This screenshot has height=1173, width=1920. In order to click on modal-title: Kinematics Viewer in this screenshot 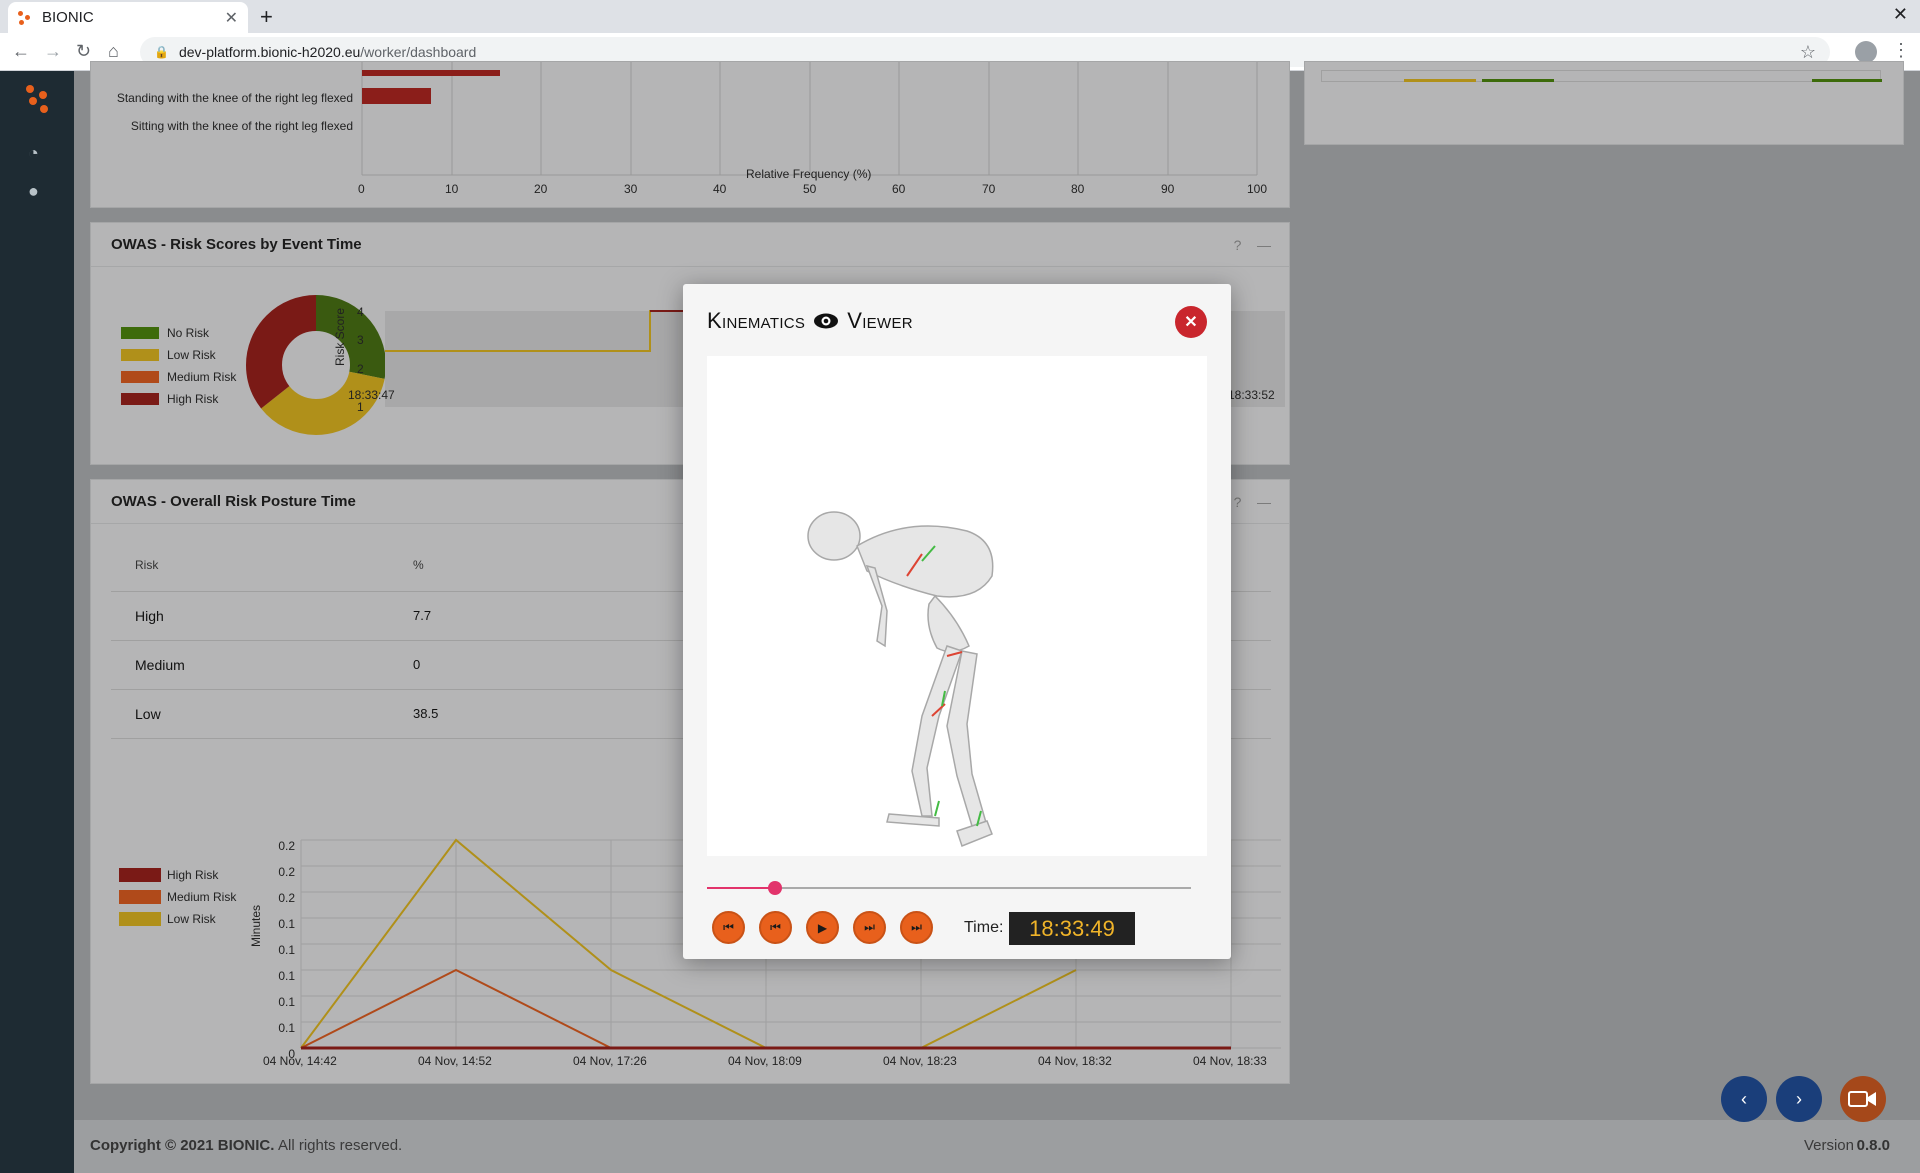, I will do `click(810, 321)`.